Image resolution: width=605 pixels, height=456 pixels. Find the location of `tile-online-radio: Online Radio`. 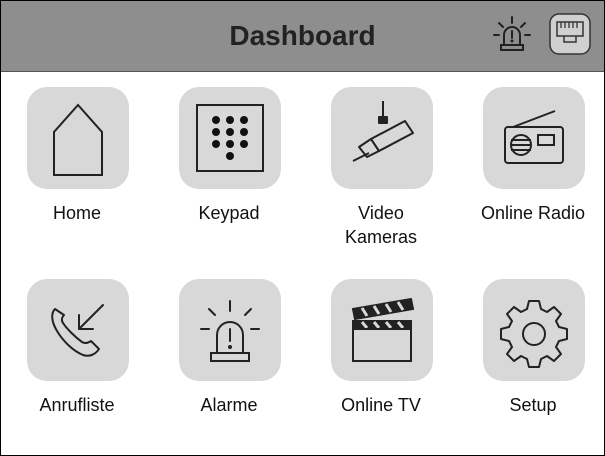

tile-online-radio: Online Radio is located at coordinates (533, 172).